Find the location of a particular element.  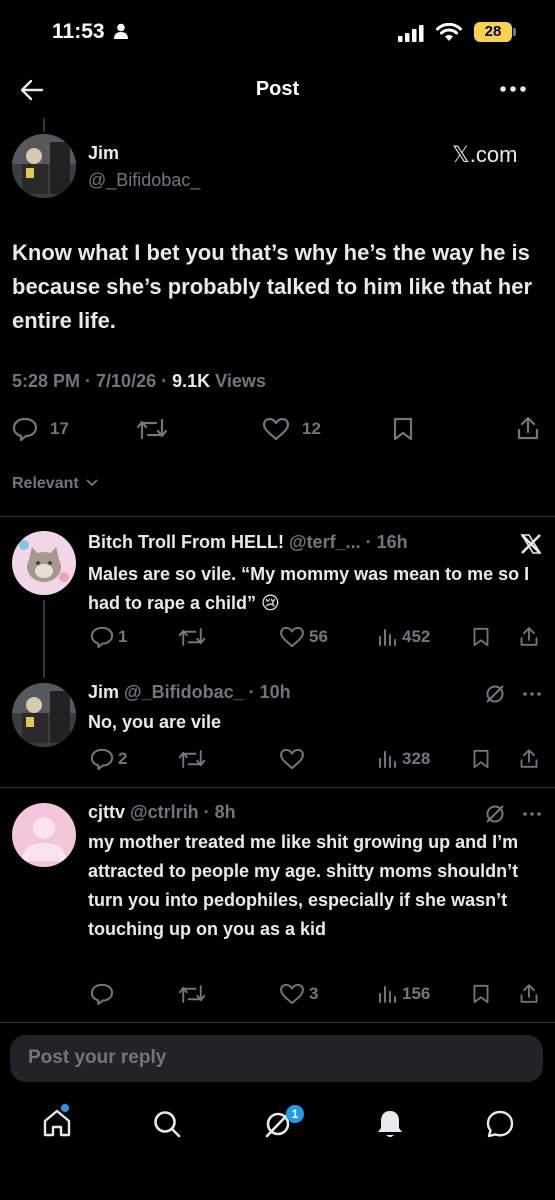

notification-dot is located at coordinates (65, 1108).